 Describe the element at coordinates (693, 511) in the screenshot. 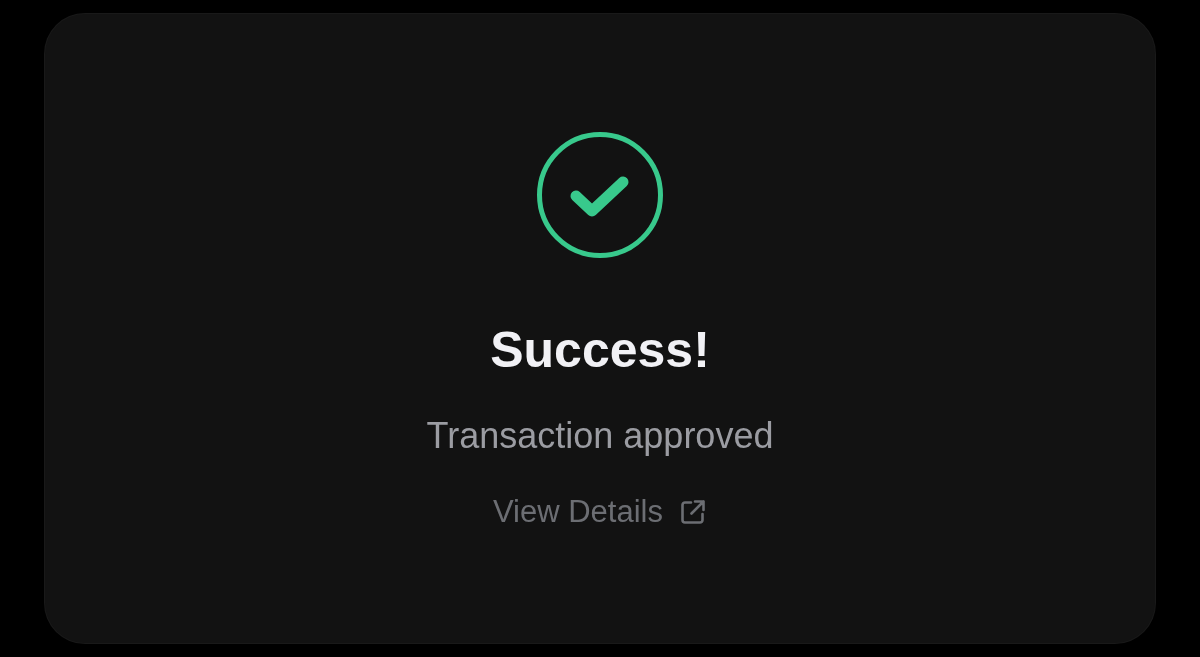

I see `external-link-icon` at that location.